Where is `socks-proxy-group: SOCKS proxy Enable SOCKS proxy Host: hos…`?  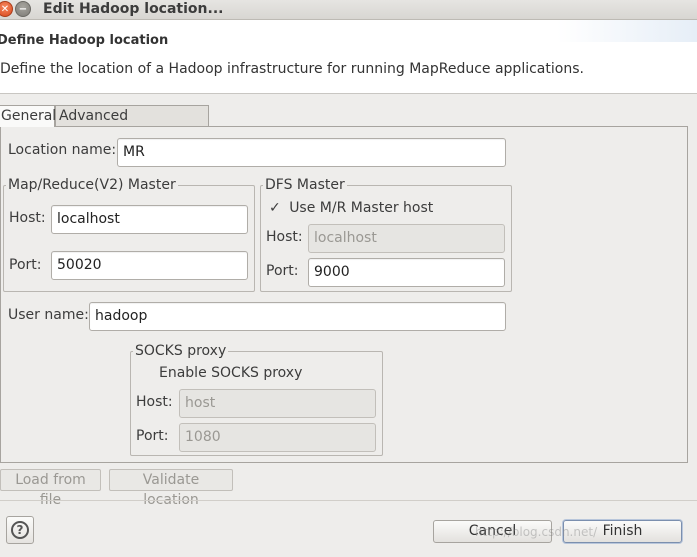 socks-proxy-group: SOCKS proxy Enable SOCKS proxy Host: hos… is located at coordinates (256, 399).